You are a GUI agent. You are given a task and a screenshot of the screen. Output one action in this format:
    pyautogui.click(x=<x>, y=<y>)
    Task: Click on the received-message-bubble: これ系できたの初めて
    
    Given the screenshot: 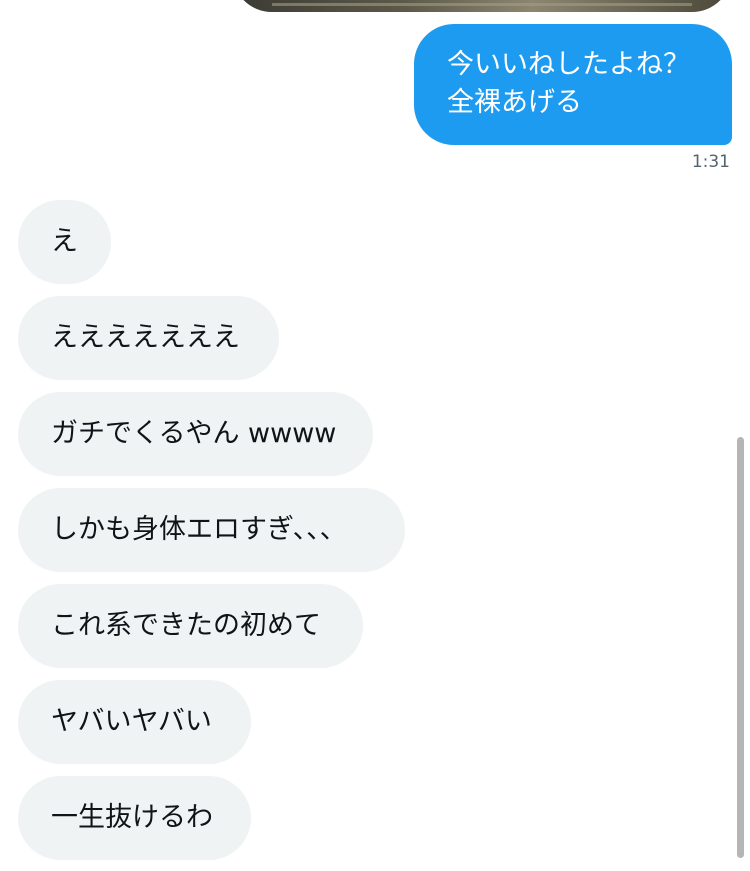 What is the action you would take?
    pyautogui.click(x=190, y=626)
    